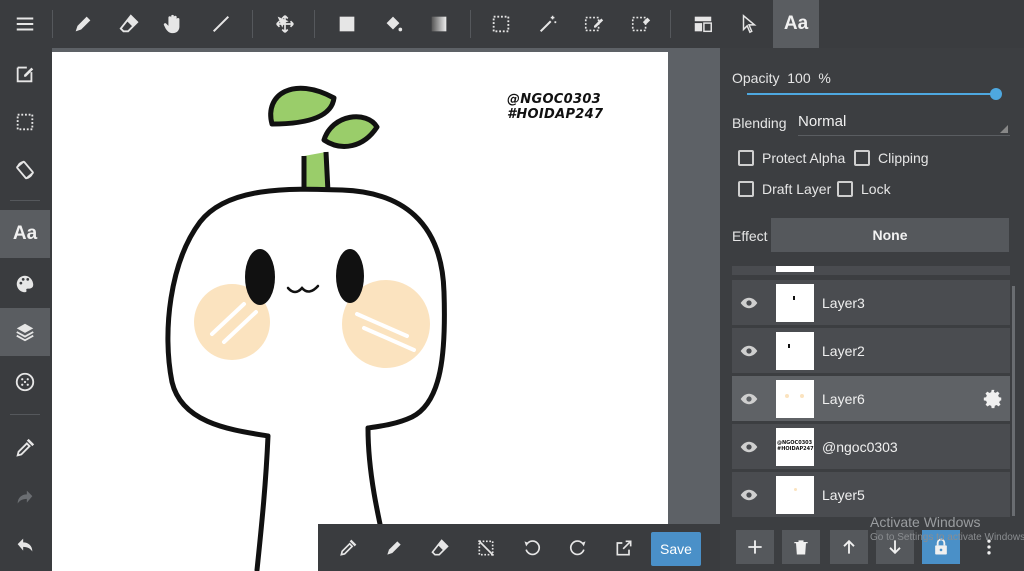  Describe the element at coordinates (624, 547) in the screenshot. I see `export-icon` at that location.